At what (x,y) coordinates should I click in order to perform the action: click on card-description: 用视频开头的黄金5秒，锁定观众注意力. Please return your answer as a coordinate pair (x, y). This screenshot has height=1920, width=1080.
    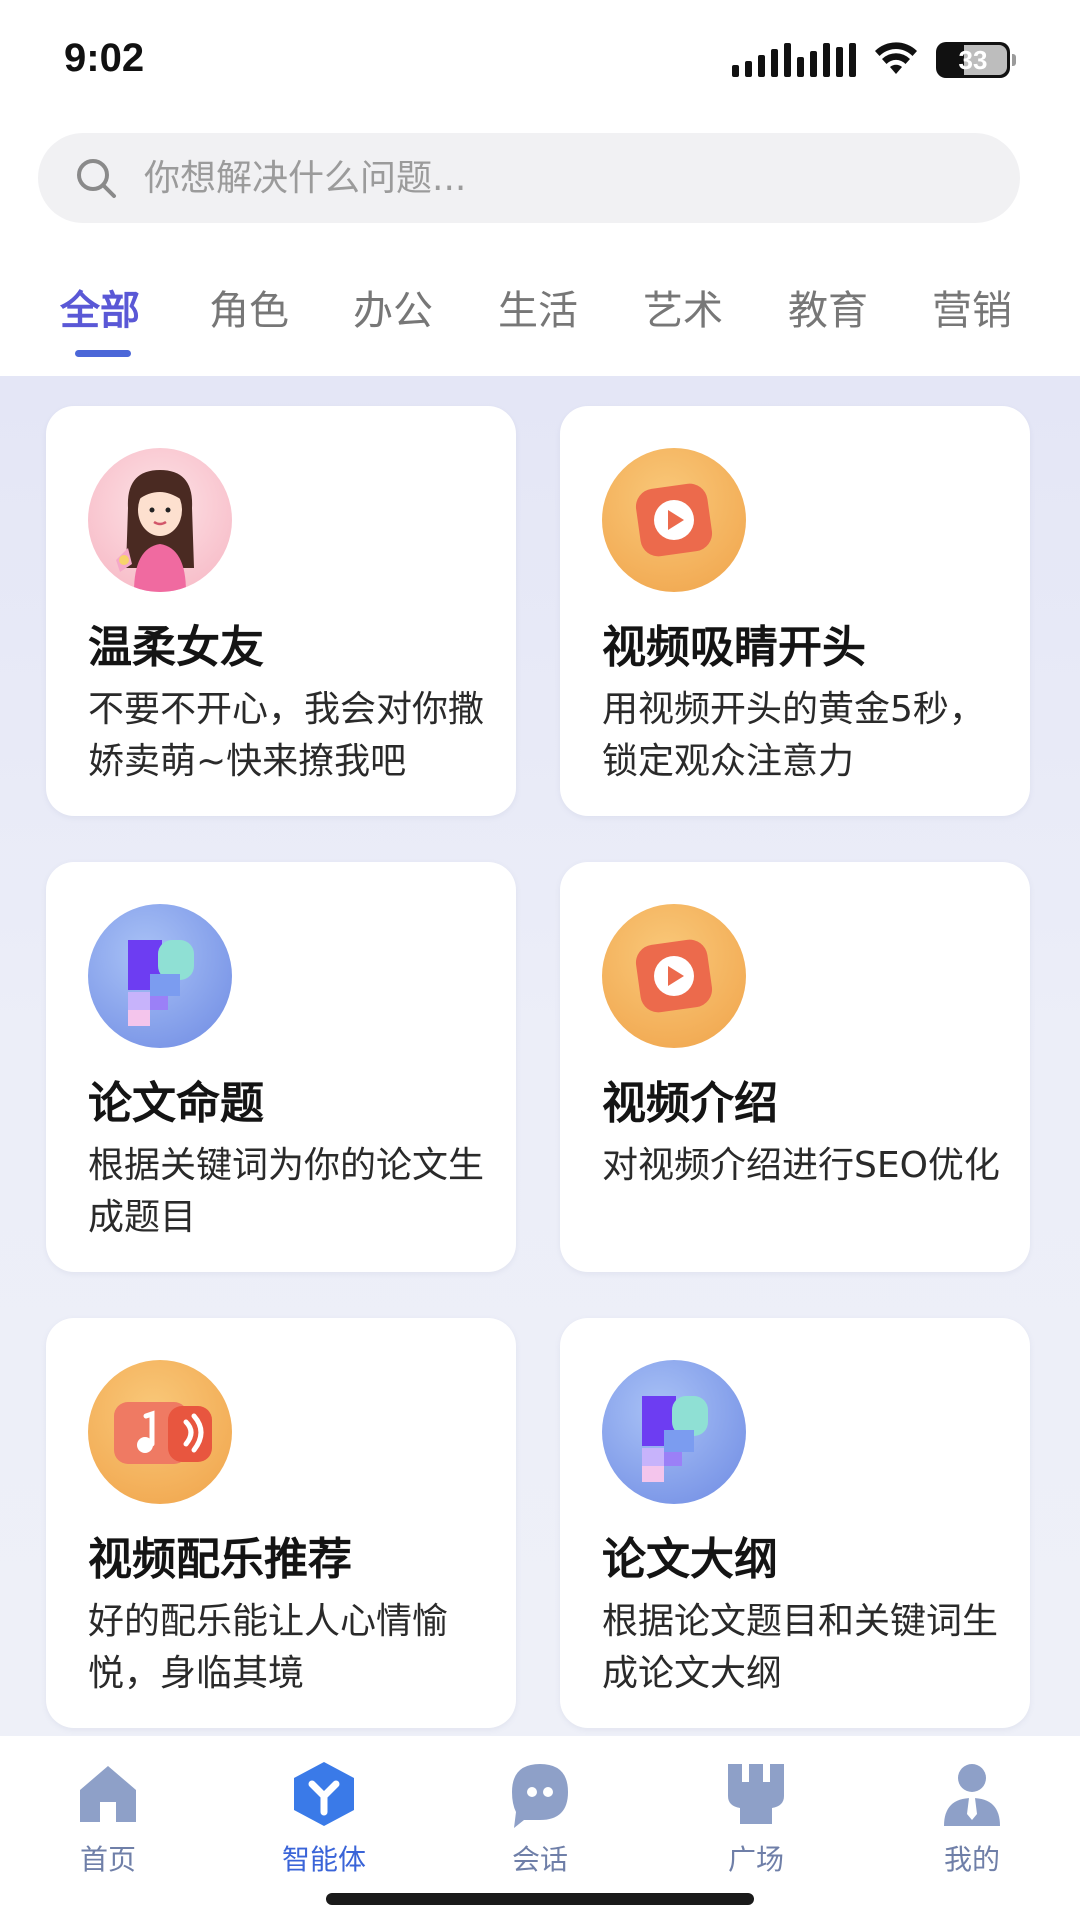
    Looking at the image, I should click on (793, 735).